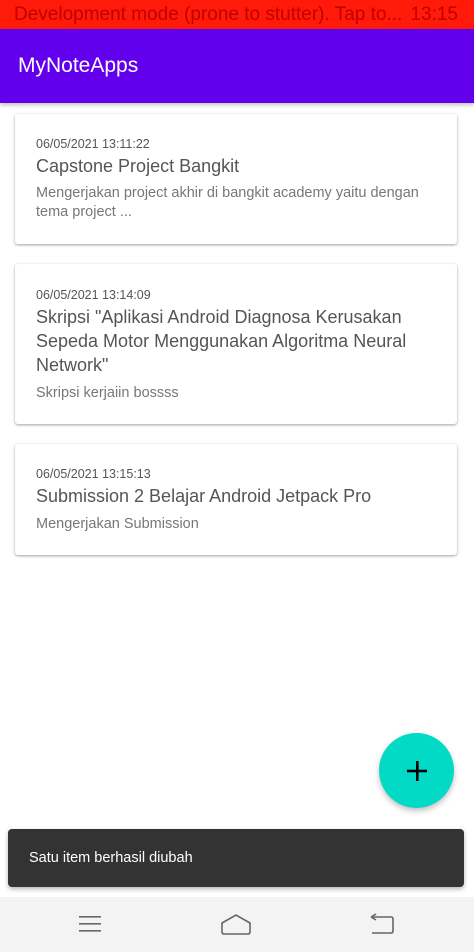 This screenshot has height=952, width=474. Describe the element at coordinates (93, 295) in the screenshot. I see `note-date: 06/05/2021 13:14:09` at that location.